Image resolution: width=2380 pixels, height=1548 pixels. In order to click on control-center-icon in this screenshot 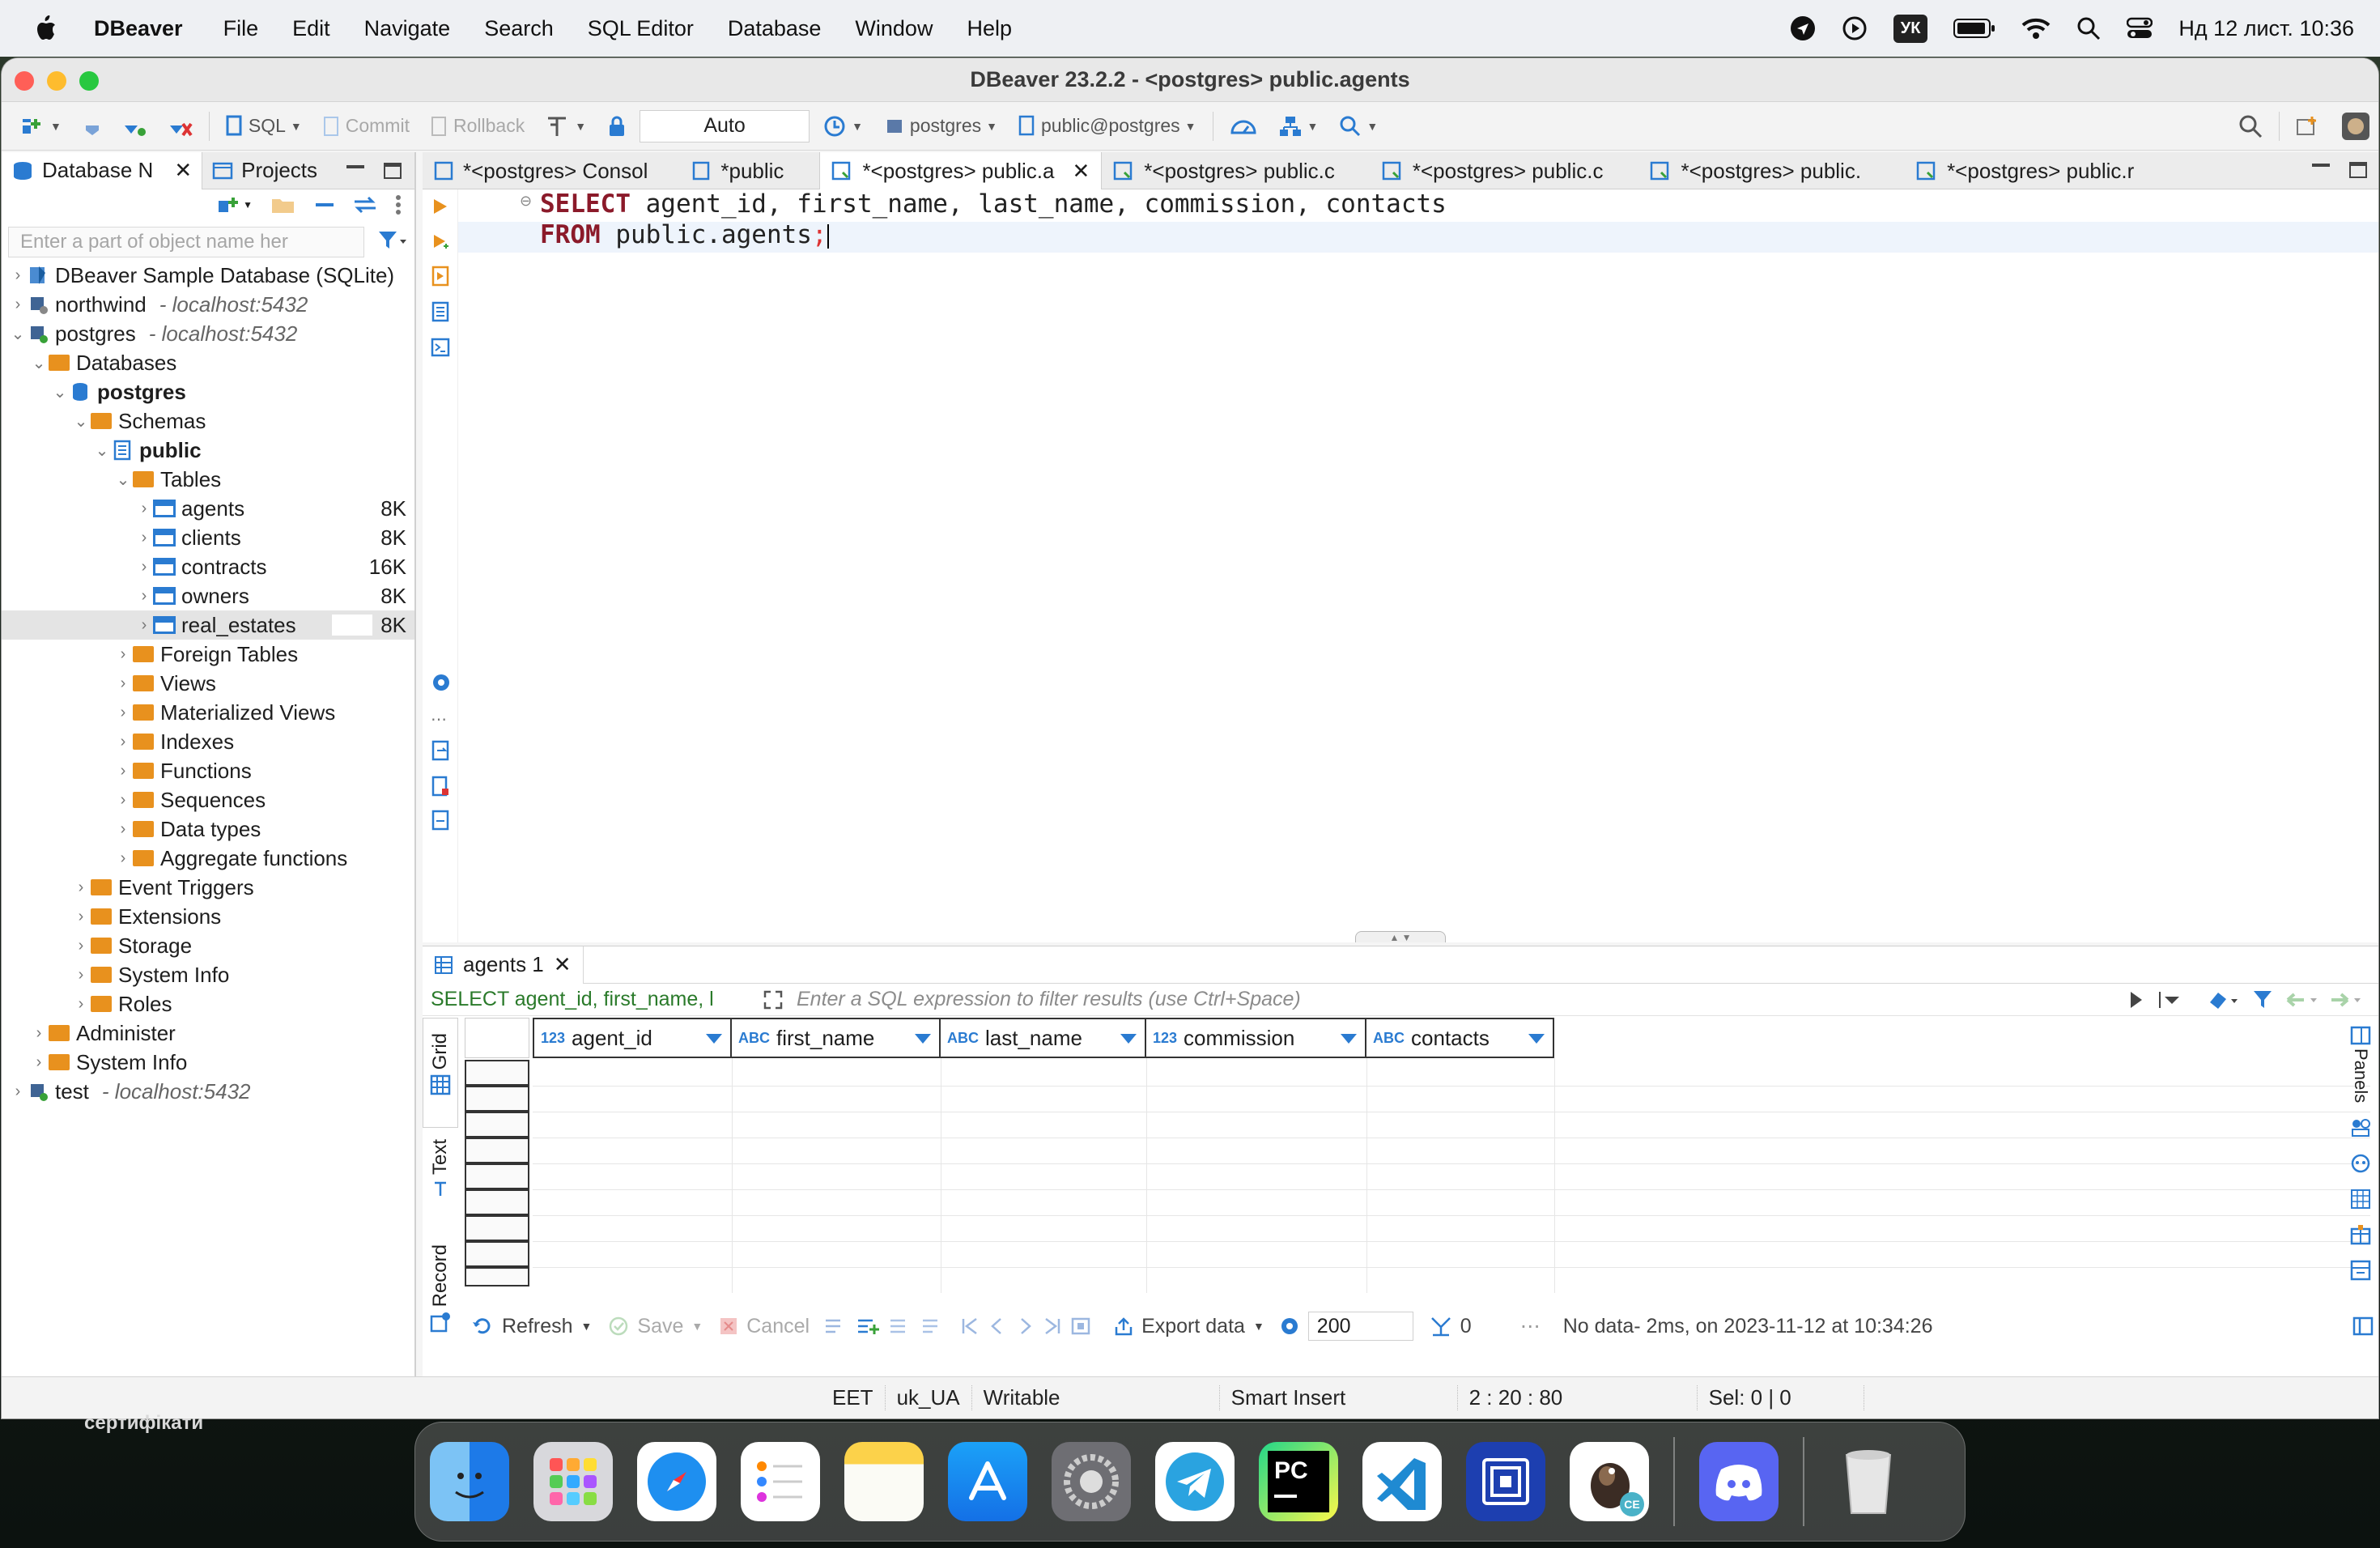, I will do `click(2140, 29)`.